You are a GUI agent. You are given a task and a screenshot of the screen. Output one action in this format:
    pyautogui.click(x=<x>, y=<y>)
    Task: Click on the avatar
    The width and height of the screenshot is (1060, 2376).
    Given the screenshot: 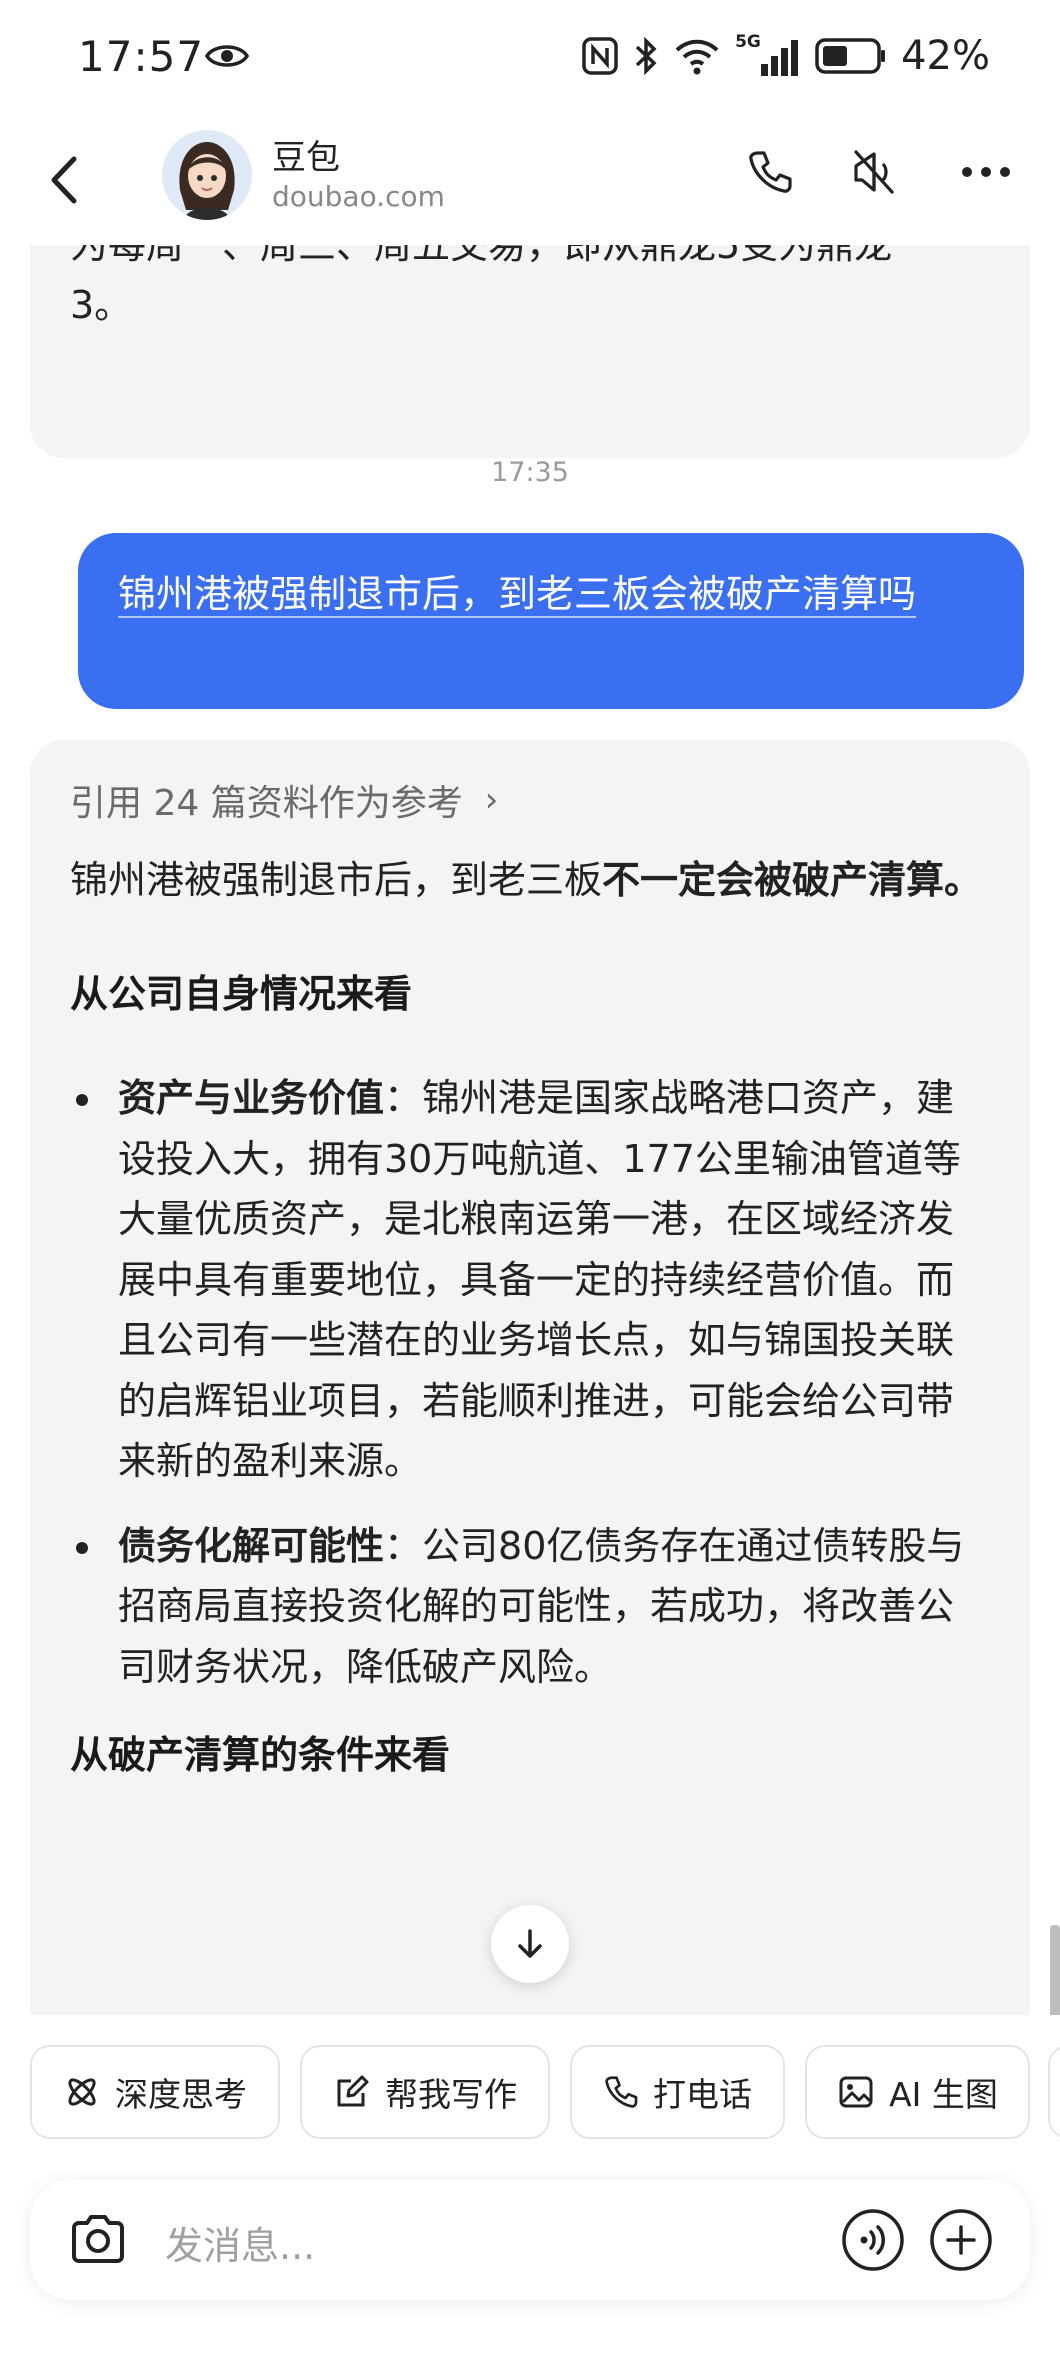 What is the action you would take?
    pyautogui.click(x=207, y=175)
    